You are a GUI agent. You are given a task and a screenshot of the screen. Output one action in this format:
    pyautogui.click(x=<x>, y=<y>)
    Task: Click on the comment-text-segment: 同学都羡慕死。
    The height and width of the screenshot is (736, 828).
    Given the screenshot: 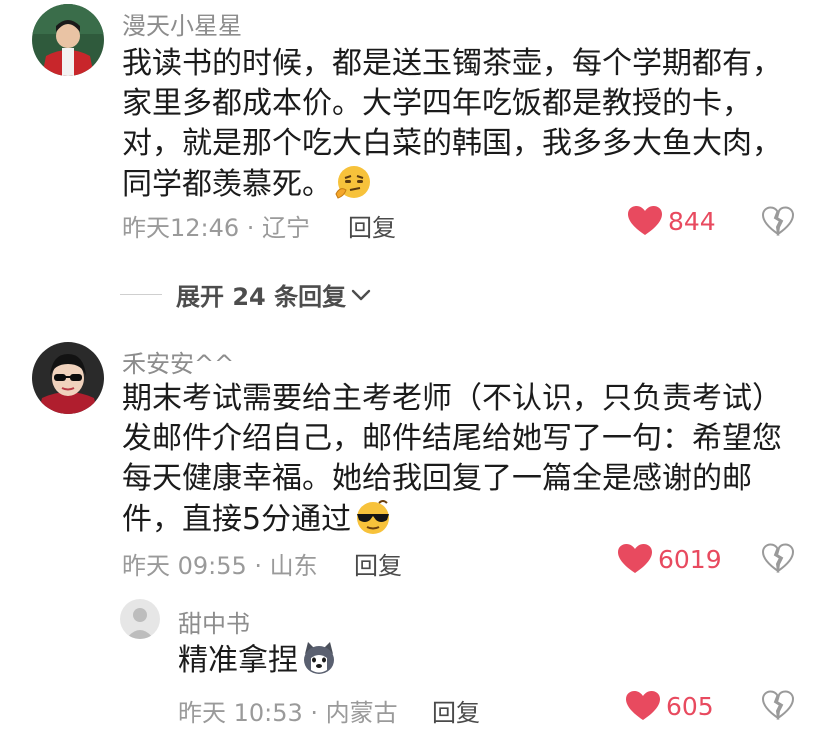 What is the action you would take?
    pyautogui.click(x=227, y=184)
    